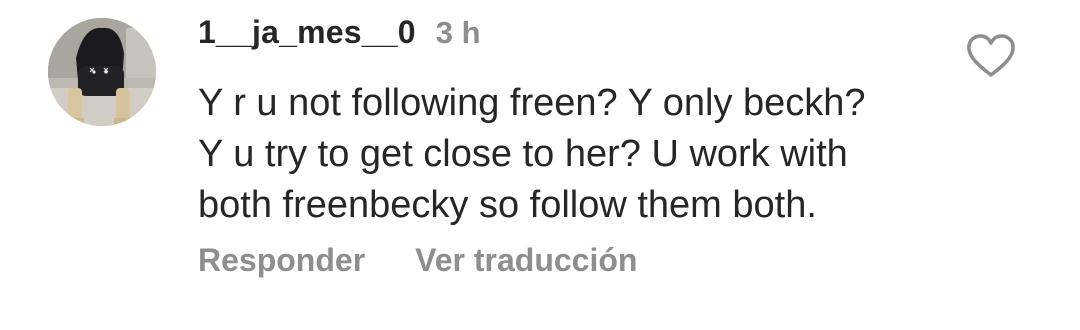 The width and height of the screenshot is (1080, 330). I want to click on translate-button: Ver traducción, so click(526, 260).